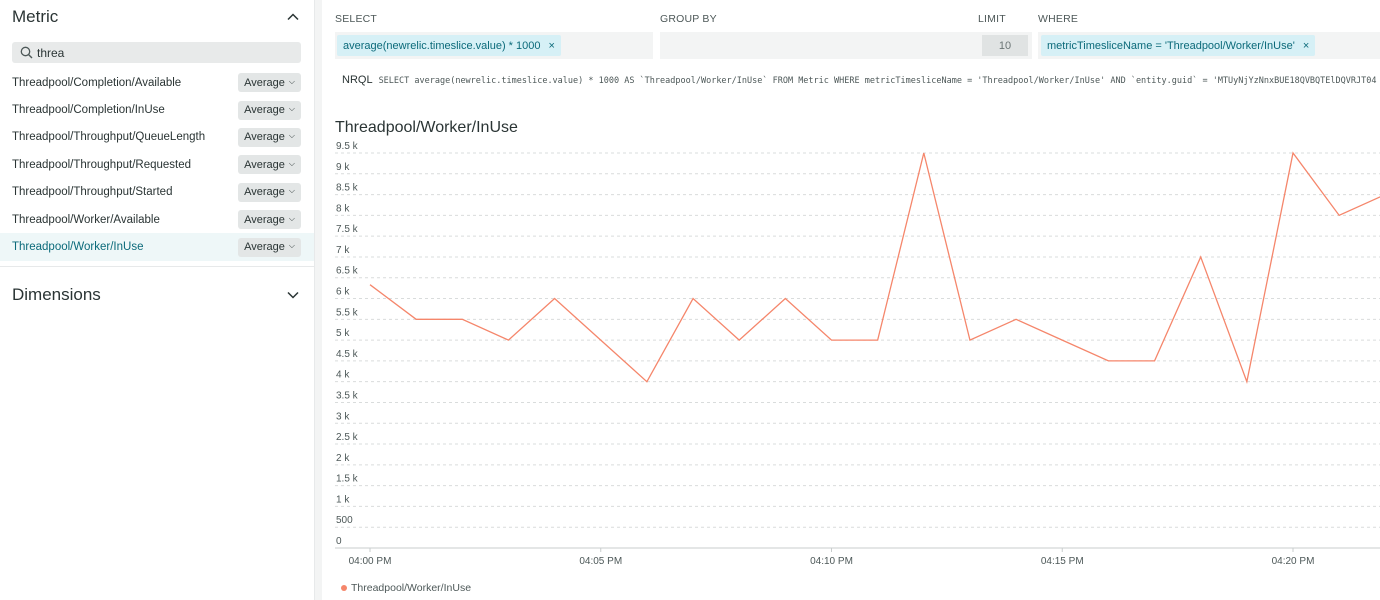 This screenshot has width=1380, height=600. Describe the element at coordinates (26, 52) in the screenshot. I see `search-icon` at that location.